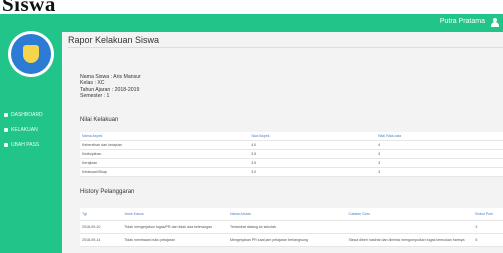  I want to click on table-row: Kebersihan dan kerapian 4.0 4, so click(291, 145).